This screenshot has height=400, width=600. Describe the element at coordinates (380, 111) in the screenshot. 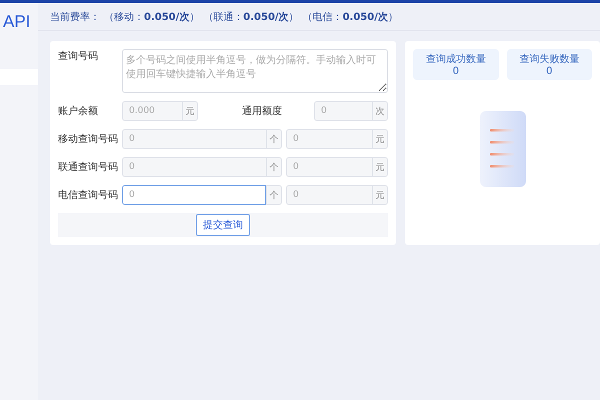

I see `unit-label: 次` at that location.